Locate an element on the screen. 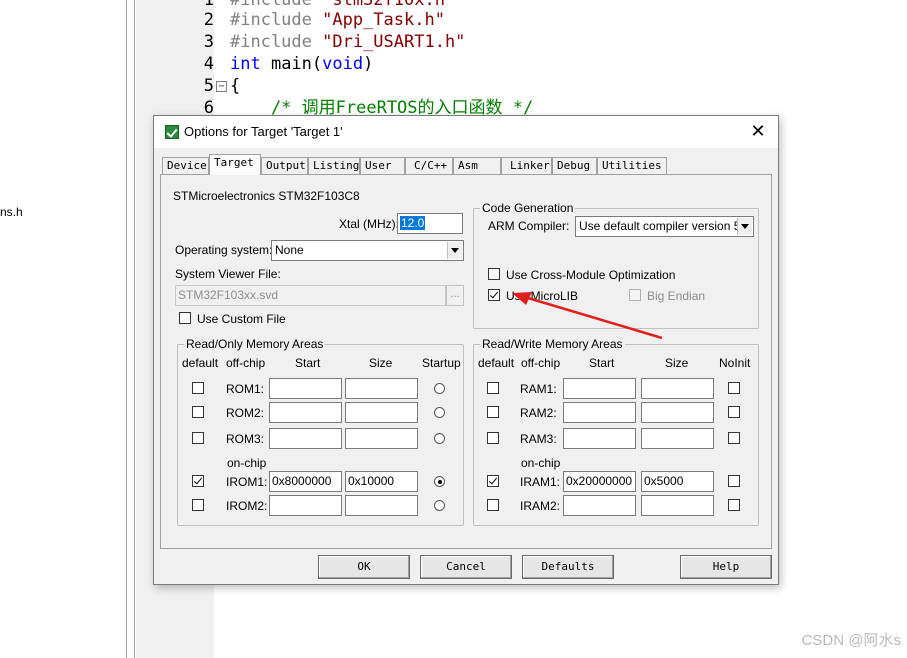 Image resolution: width=907 pixels, height=658 pixels. area-label: ROM2: is located at coordinates (245, 413).